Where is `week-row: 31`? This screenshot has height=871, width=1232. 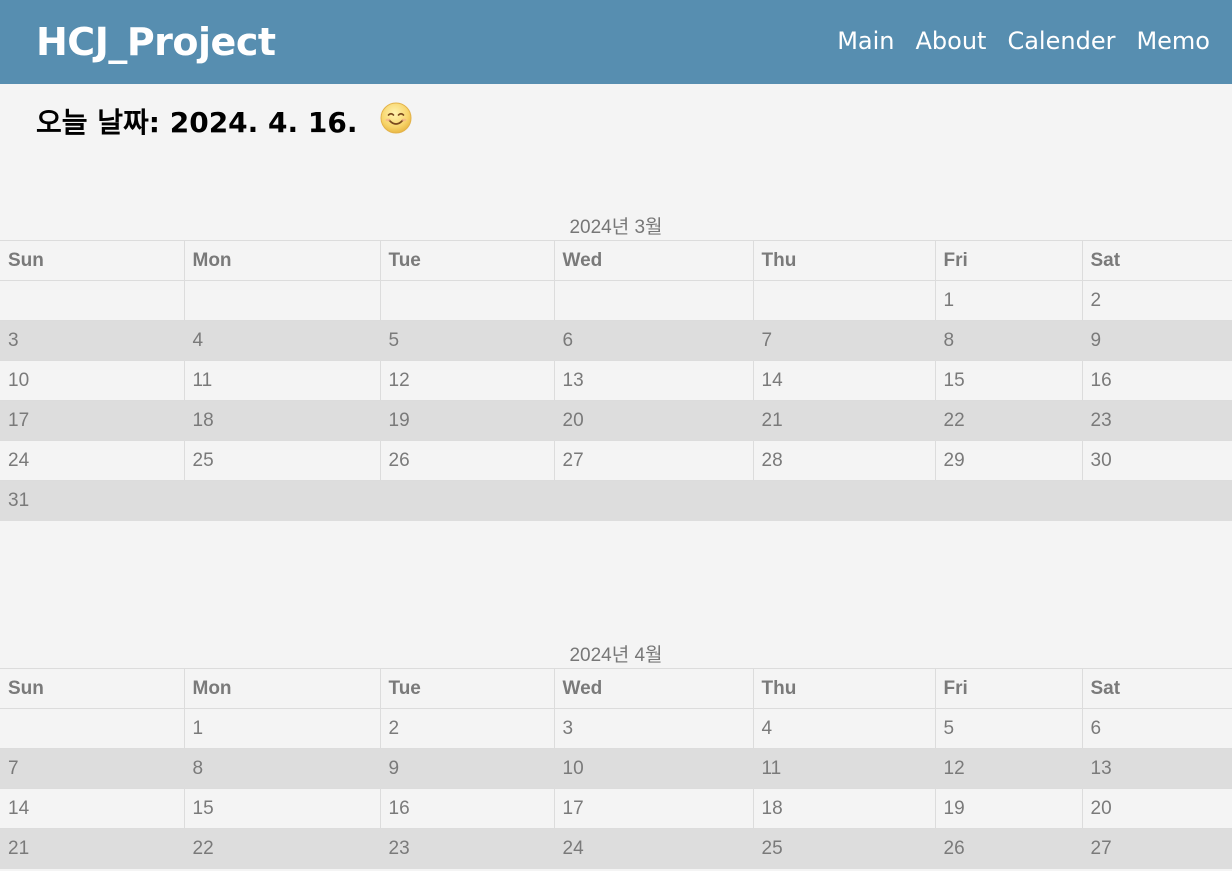 week-row: 31 is located at coordinates (616, 500).